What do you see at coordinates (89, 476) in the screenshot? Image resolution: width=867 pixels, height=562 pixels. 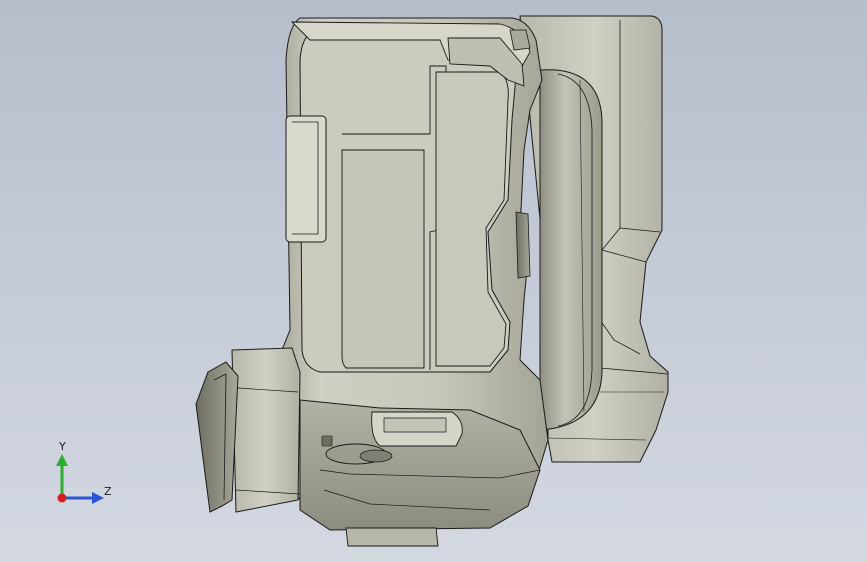 I see `coordinate-triad: Y Z` at bounding box center [89, 476].